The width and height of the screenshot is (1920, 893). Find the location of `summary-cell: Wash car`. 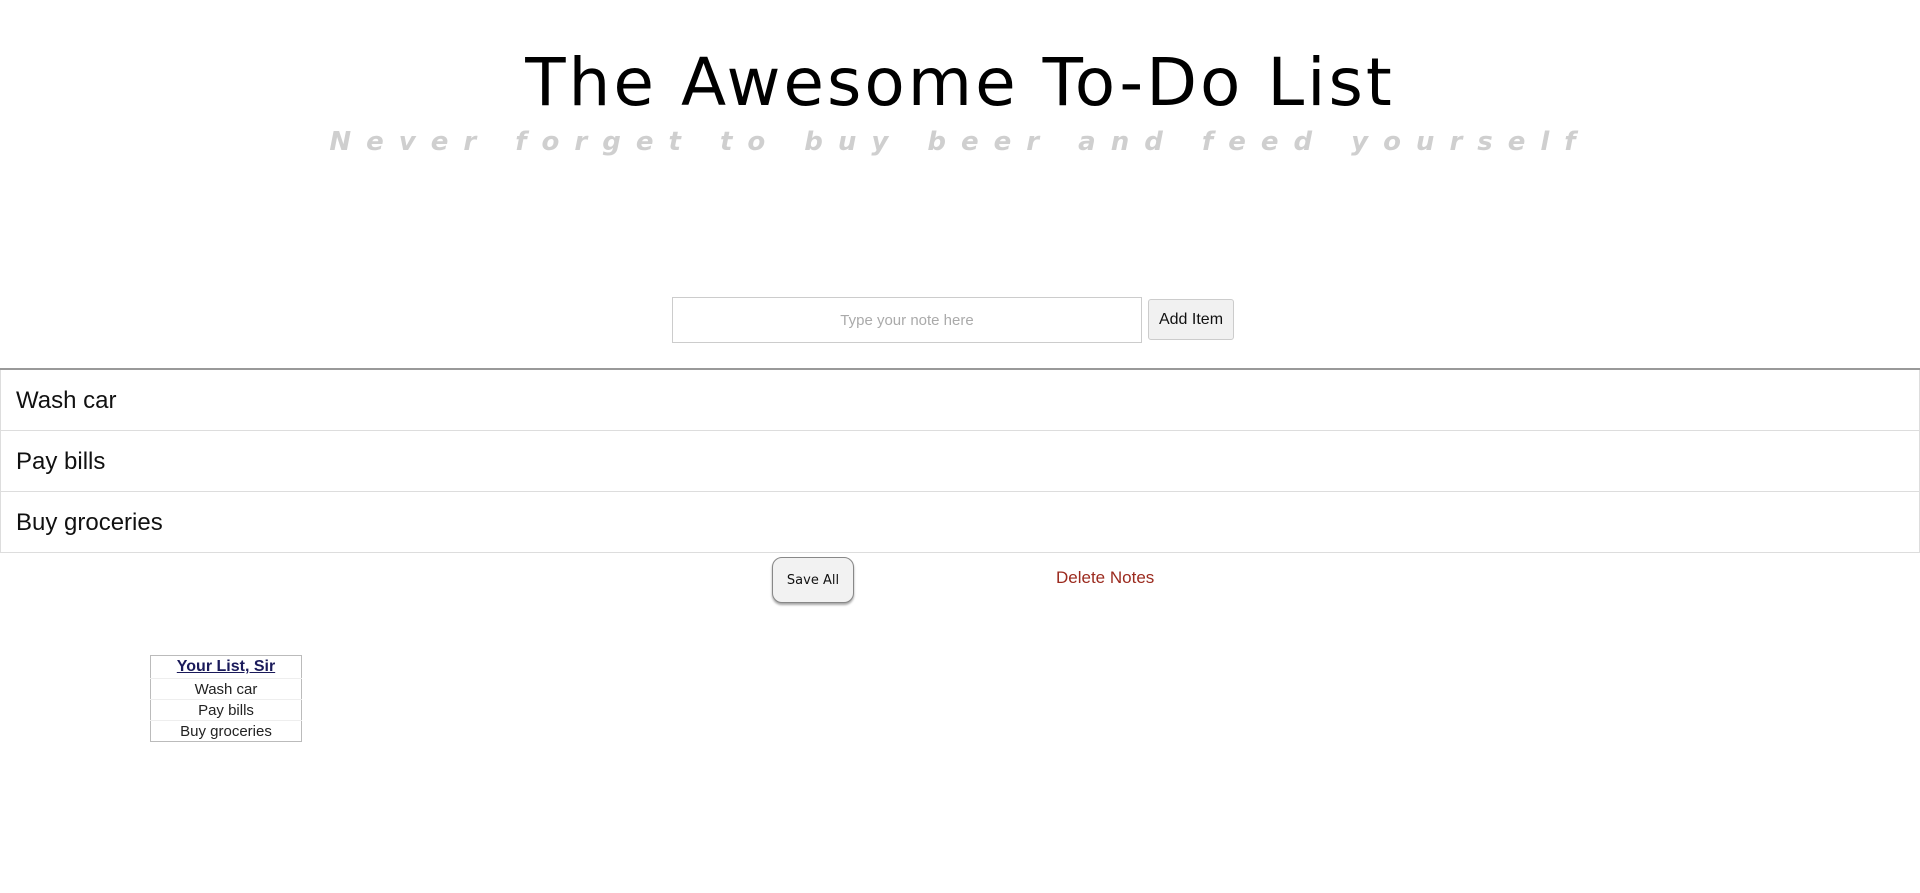

summary-cell: Wash car is located at coordinates (226, 689).